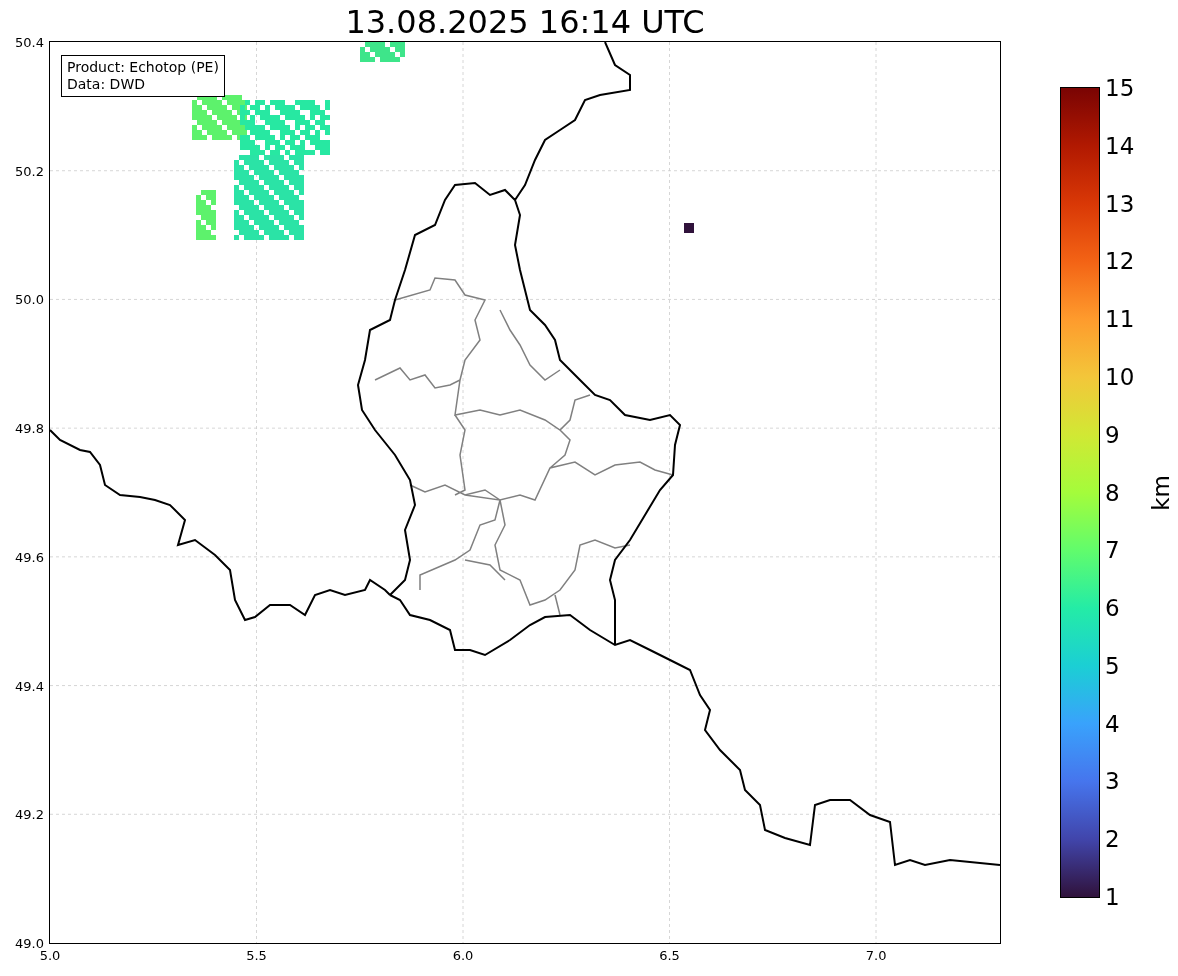 The width and height of the screenshot is (1178, 976). I want to click on y-axis-label: 50.4, so click(29, 42).